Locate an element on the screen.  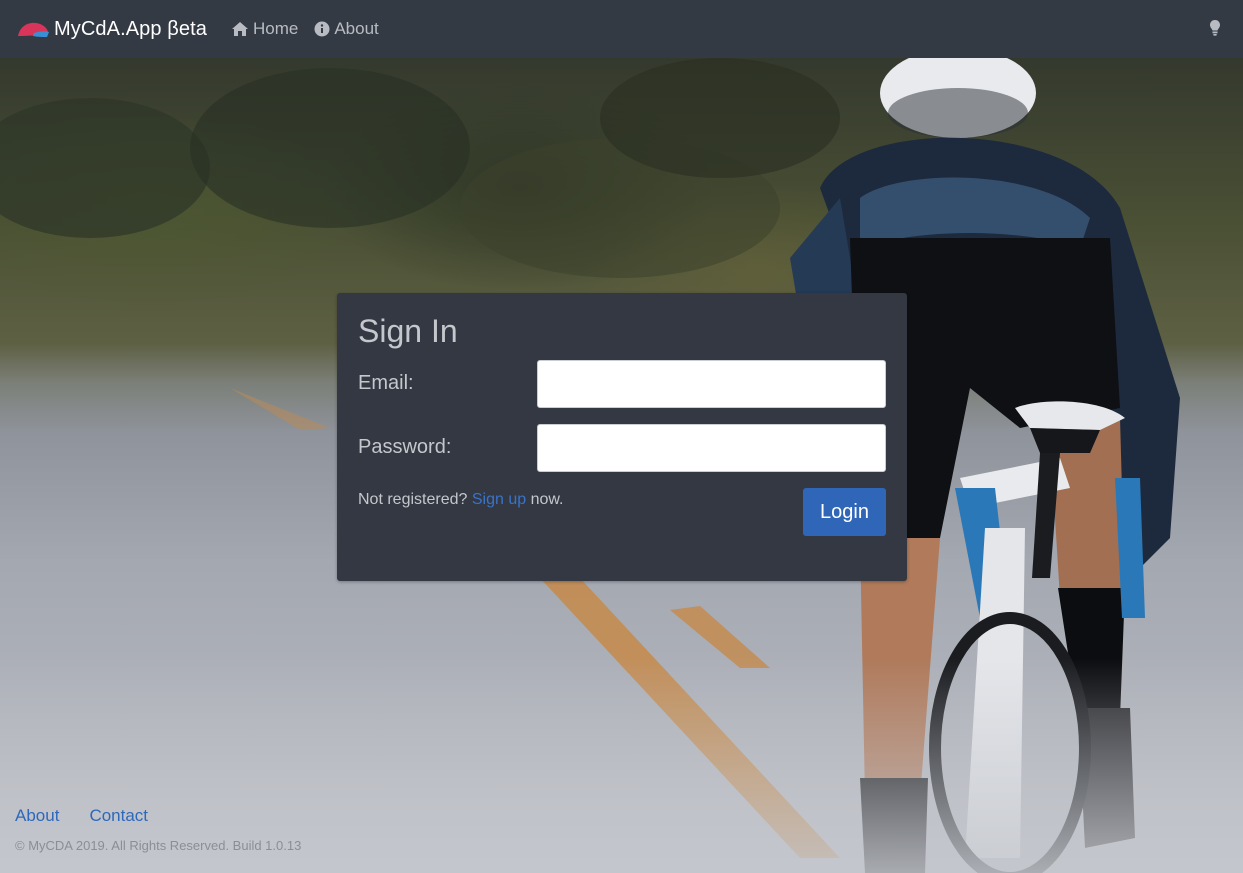
brand-name: MyCdA.App βeta is located at coordinates (130, 28).